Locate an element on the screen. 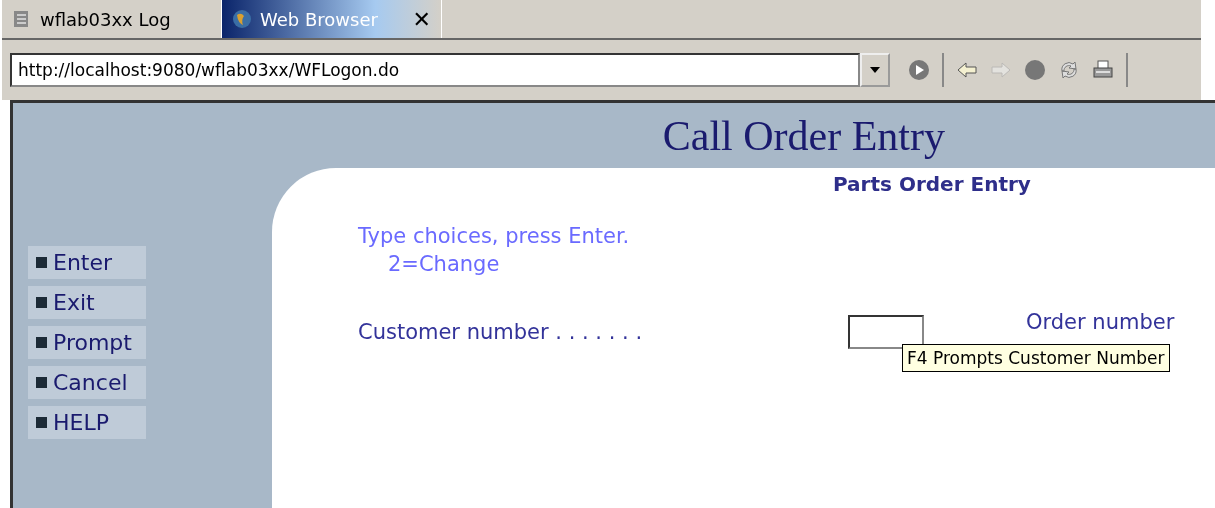 Image resolution: width=1215 pixels, height=508 pixels. tooltip: F4 Prompts Customer Number is located at coordinates (1036, 358).